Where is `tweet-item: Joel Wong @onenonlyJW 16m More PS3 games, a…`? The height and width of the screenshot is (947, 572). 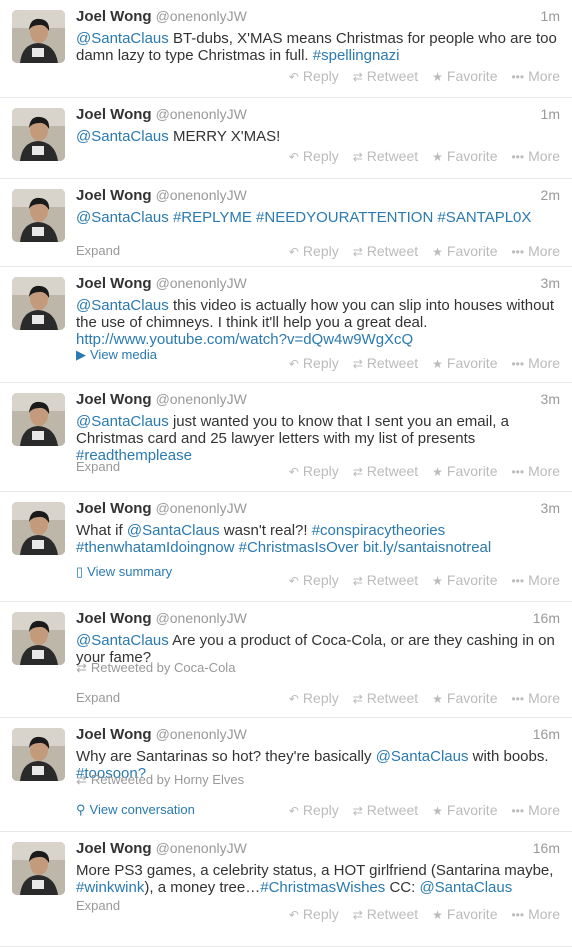
tweet-item: Joel Wong @onenonlyJW 16m More PS3 games, a… is located at coordinates (286, 889).